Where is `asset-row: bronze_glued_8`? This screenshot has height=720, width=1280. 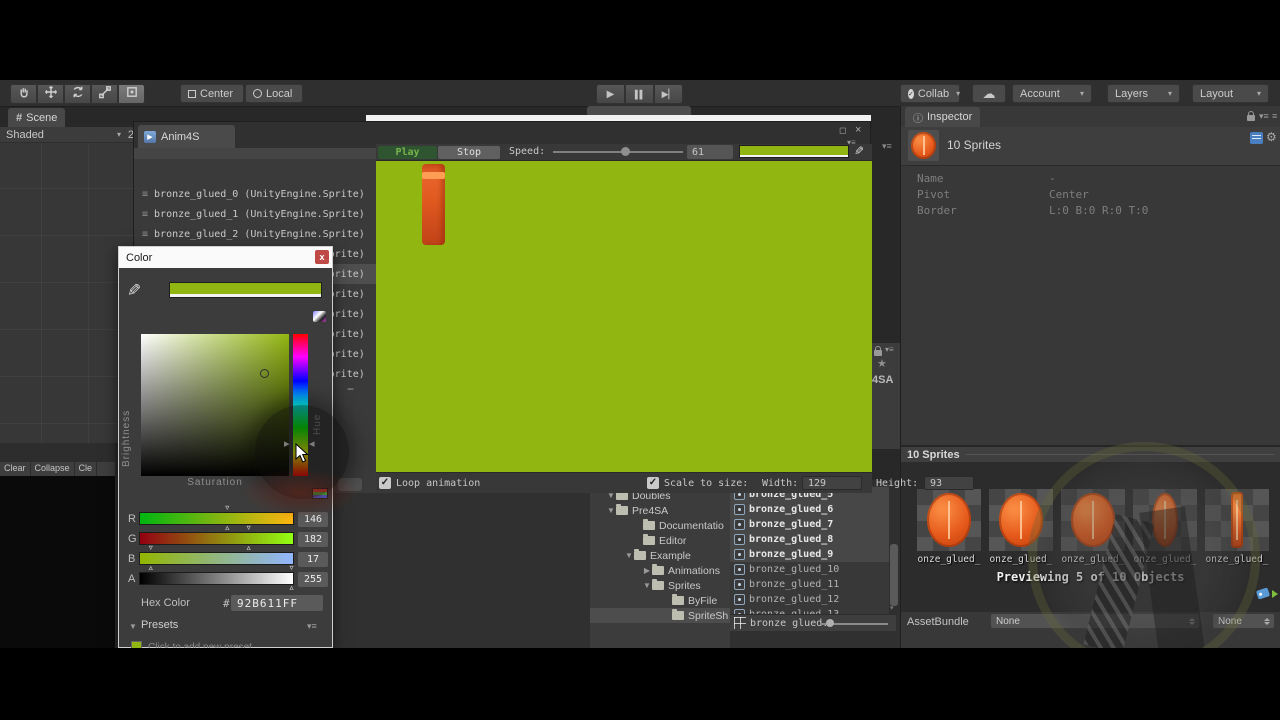
asset-row: bronze_glued_8 is located at coordinates (809, 539).